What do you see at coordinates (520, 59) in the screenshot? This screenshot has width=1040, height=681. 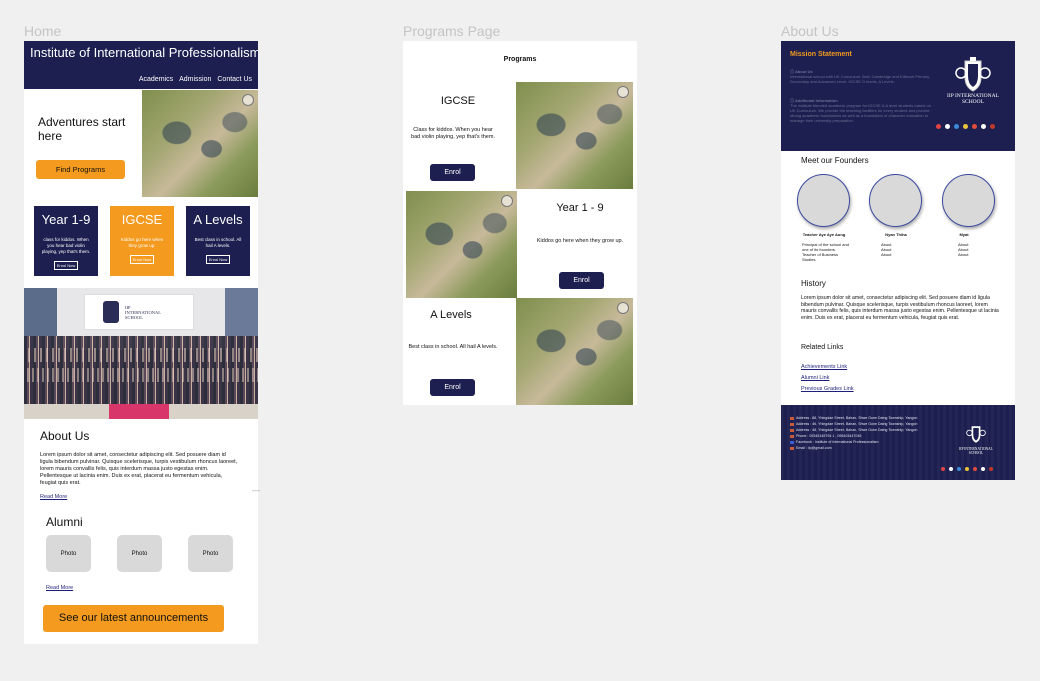 I see `programs-title: Programs` at bounding box center [520, 59].